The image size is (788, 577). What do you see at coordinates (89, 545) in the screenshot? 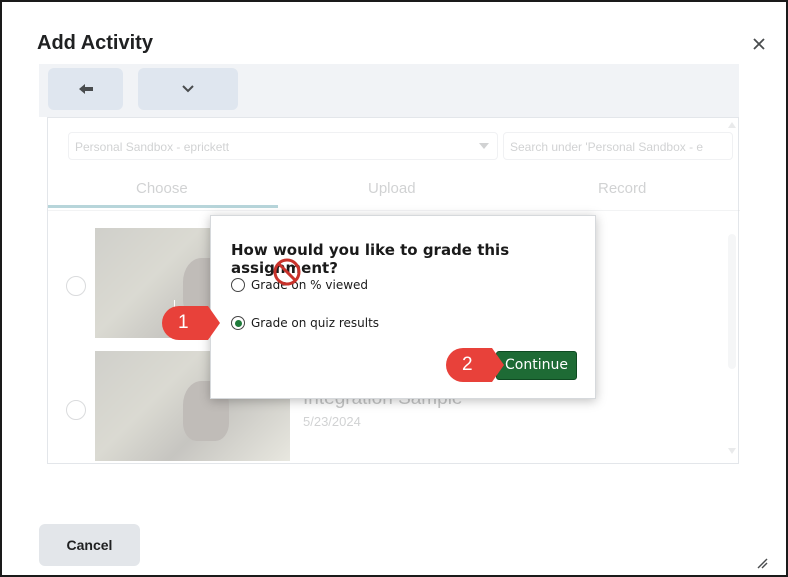
I see `cancel-button: Cancel` at bounding box center [89, 545].